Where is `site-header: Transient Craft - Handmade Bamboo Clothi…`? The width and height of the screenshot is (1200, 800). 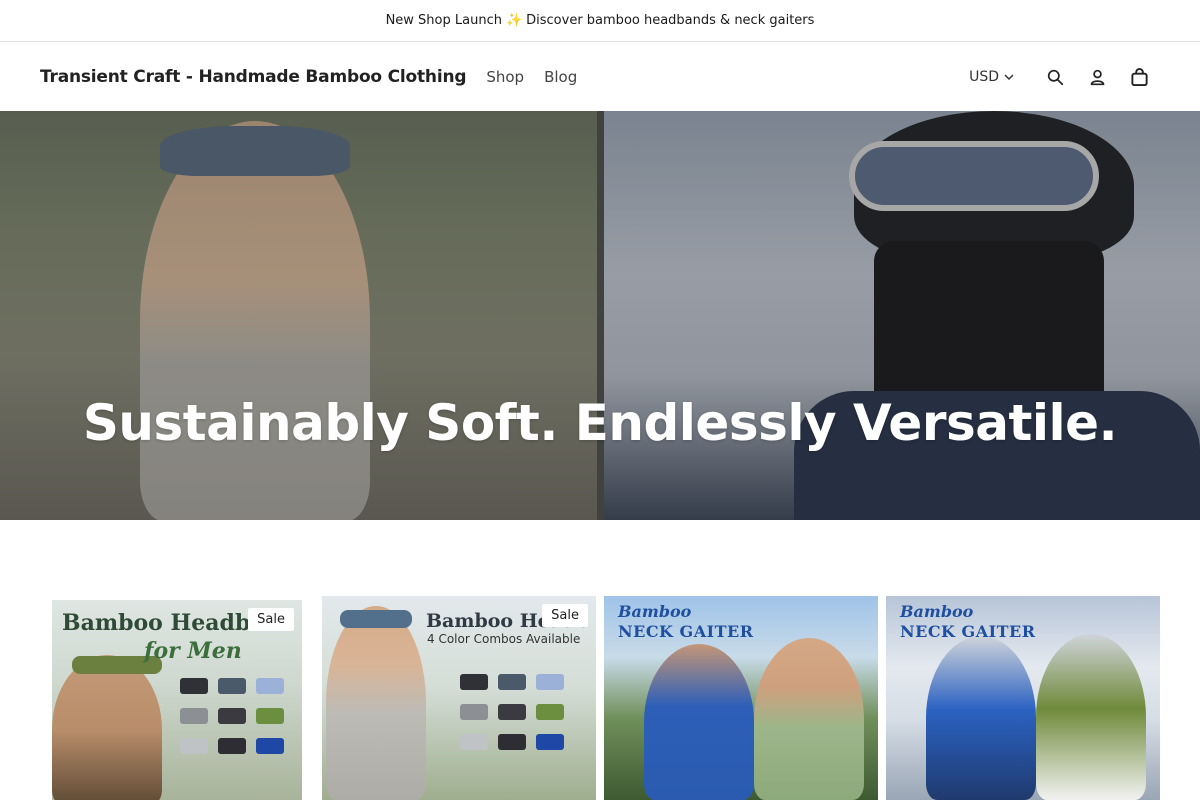
site-header: Transient Craft - Handmade Bamboo Clothi… is located at coordinates (600, 77).